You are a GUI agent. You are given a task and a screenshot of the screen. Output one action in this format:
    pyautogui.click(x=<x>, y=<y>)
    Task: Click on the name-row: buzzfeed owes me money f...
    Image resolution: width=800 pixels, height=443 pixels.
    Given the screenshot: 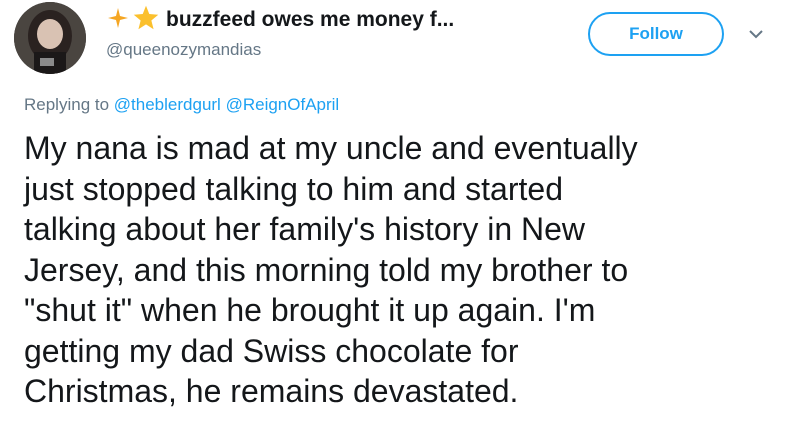 What is the action you would take?
    pyautogui.click(x=280, y=20)
    